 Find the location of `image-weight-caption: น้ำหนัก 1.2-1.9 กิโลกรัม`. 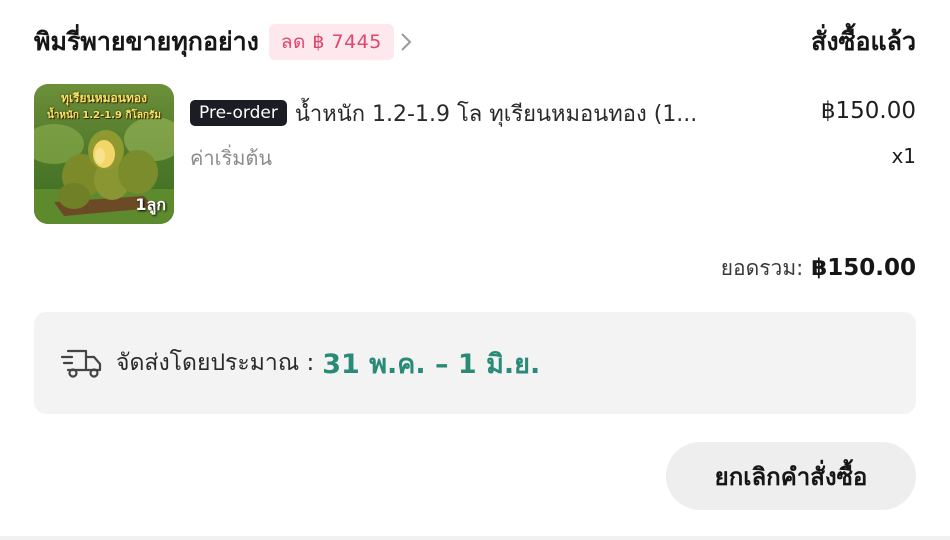

image-weight-caption: น้ำหนัก 1.2-1.9 กิโลกรัม is located at coordinates (104, 115).